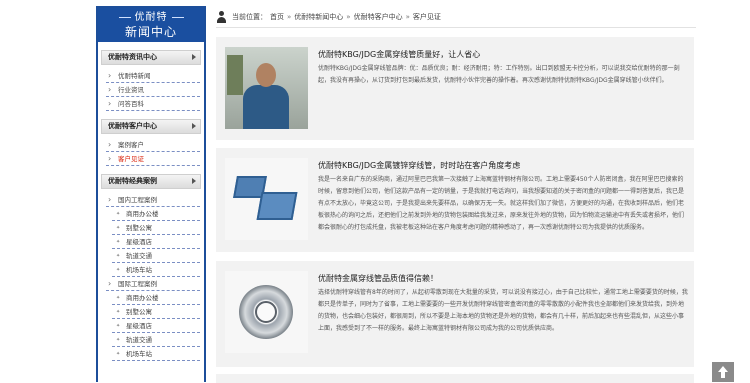 This screenshot has height=383, width=750. Describe the element at coordinates (132, 126) in the screenshot. I see `section-label: 优耐特客户中心` at that location.